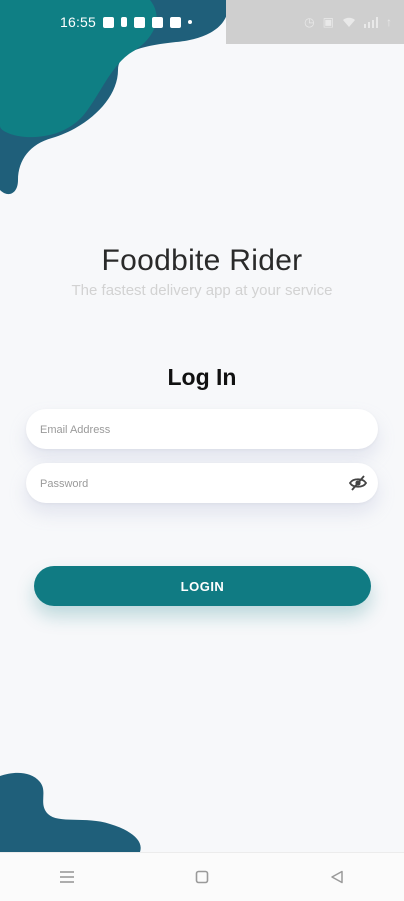 This screenshot has height=901, width=404. I want to click on wifi-icon, so click(349, 22).